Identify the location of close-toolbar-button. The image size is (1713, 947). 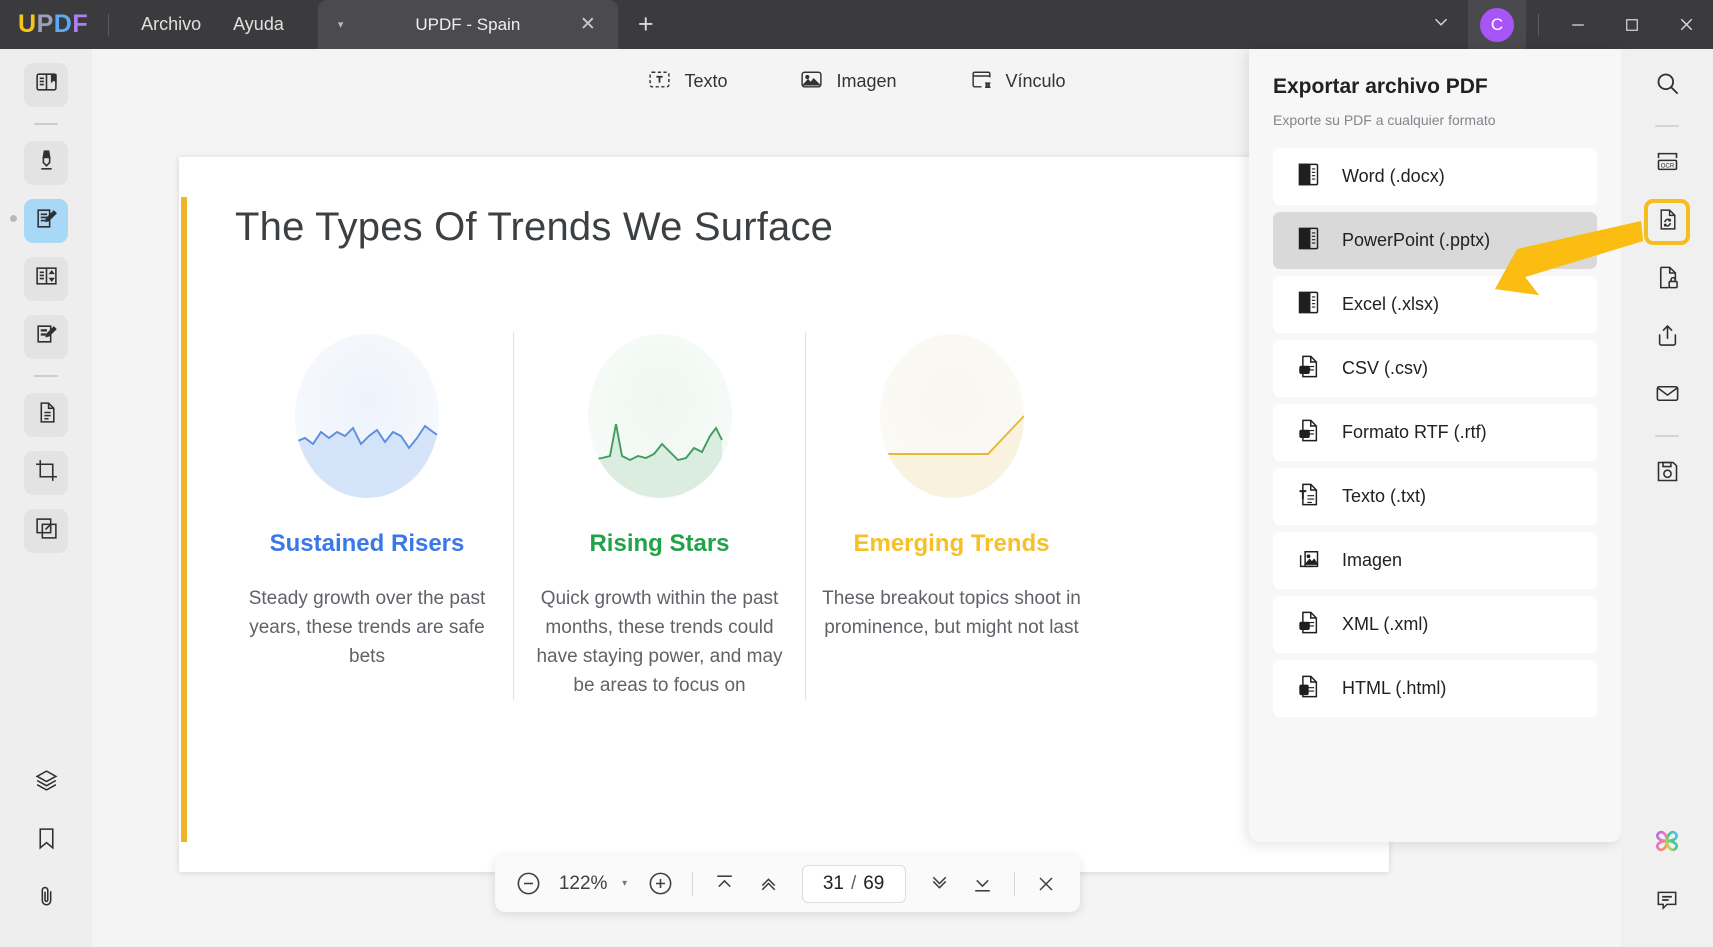
(1046, 884).